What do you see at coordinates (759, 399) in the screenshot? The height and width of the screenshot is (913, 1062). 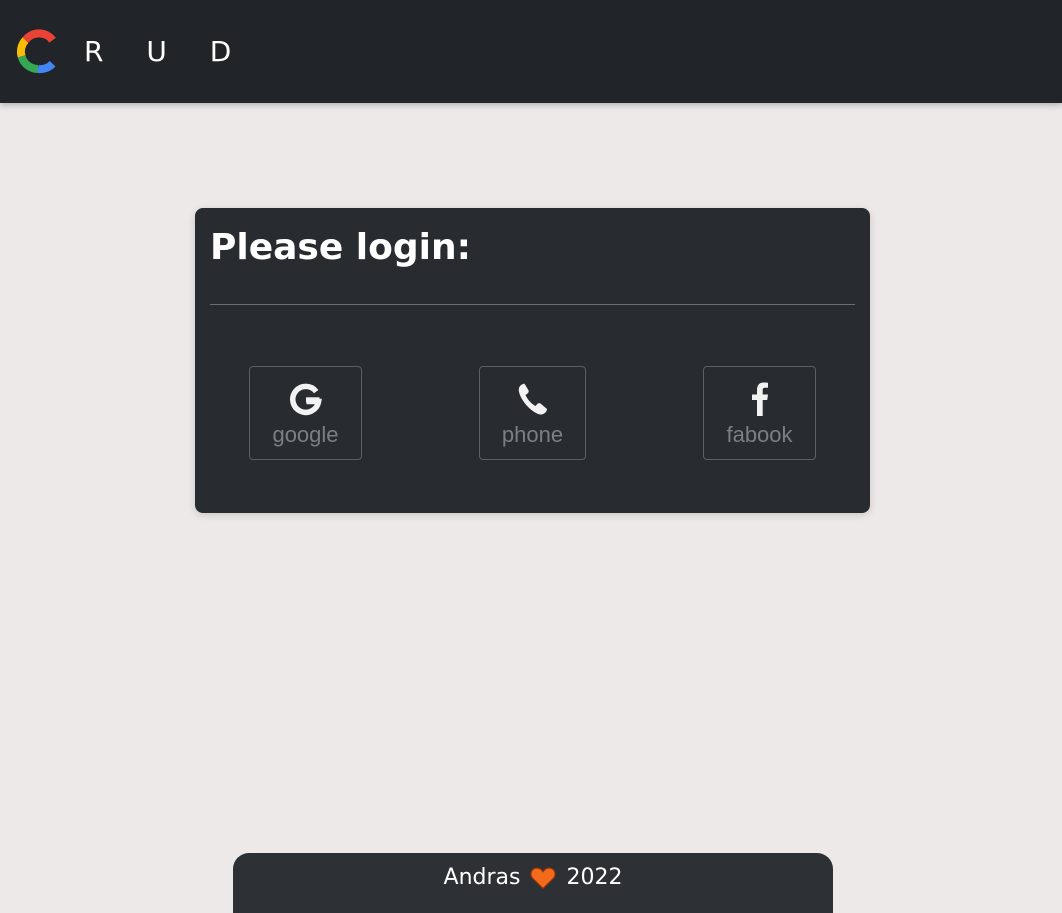 I see `facebook-f-icon` at bounding box center [759, 399].